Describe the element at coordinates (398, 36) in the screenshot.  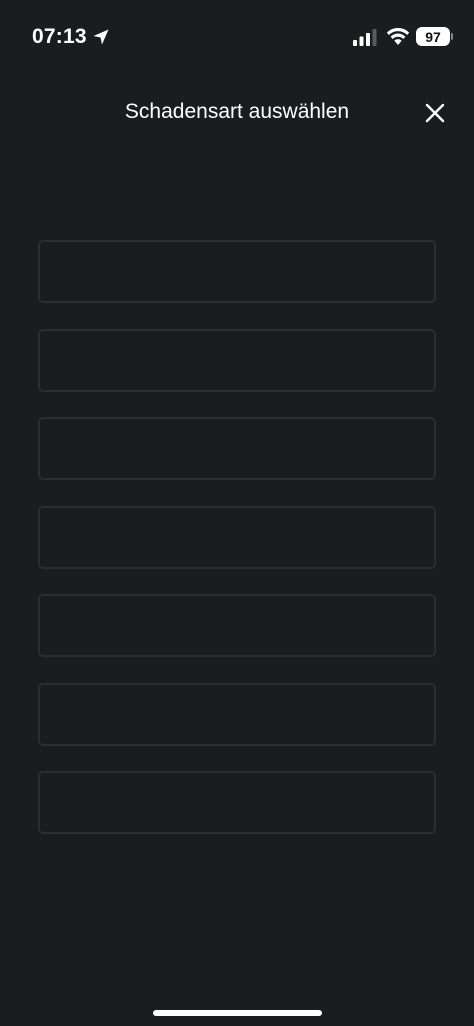
I see `wifi-icon` at that location.